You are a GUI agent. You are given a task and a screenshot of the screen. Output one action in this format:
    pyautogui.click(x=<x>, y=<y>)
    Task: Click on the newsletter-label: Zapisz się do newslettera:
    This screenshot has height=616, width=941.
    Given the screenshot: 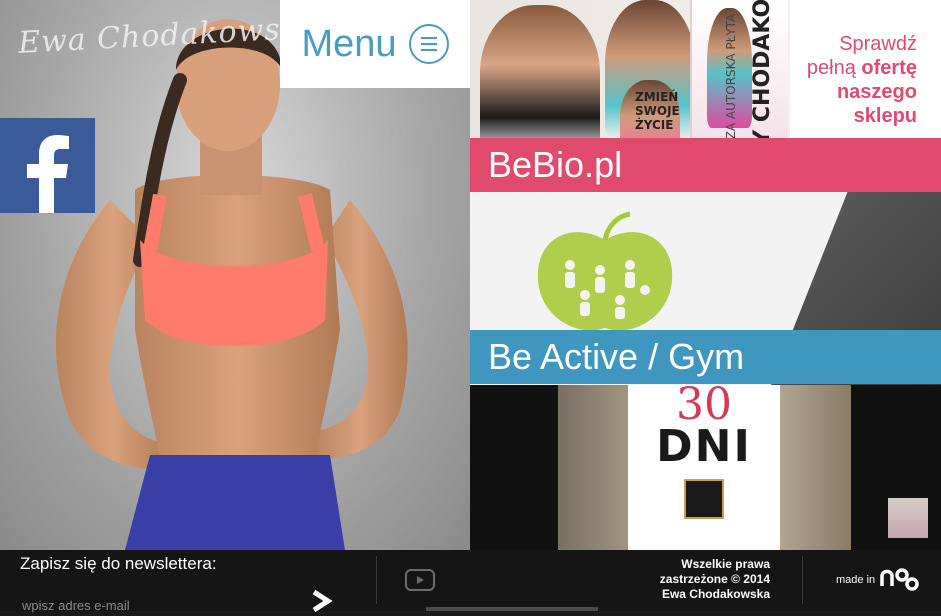 What is the action you would take?
    pyautogui.click(x=118, y=563)
    